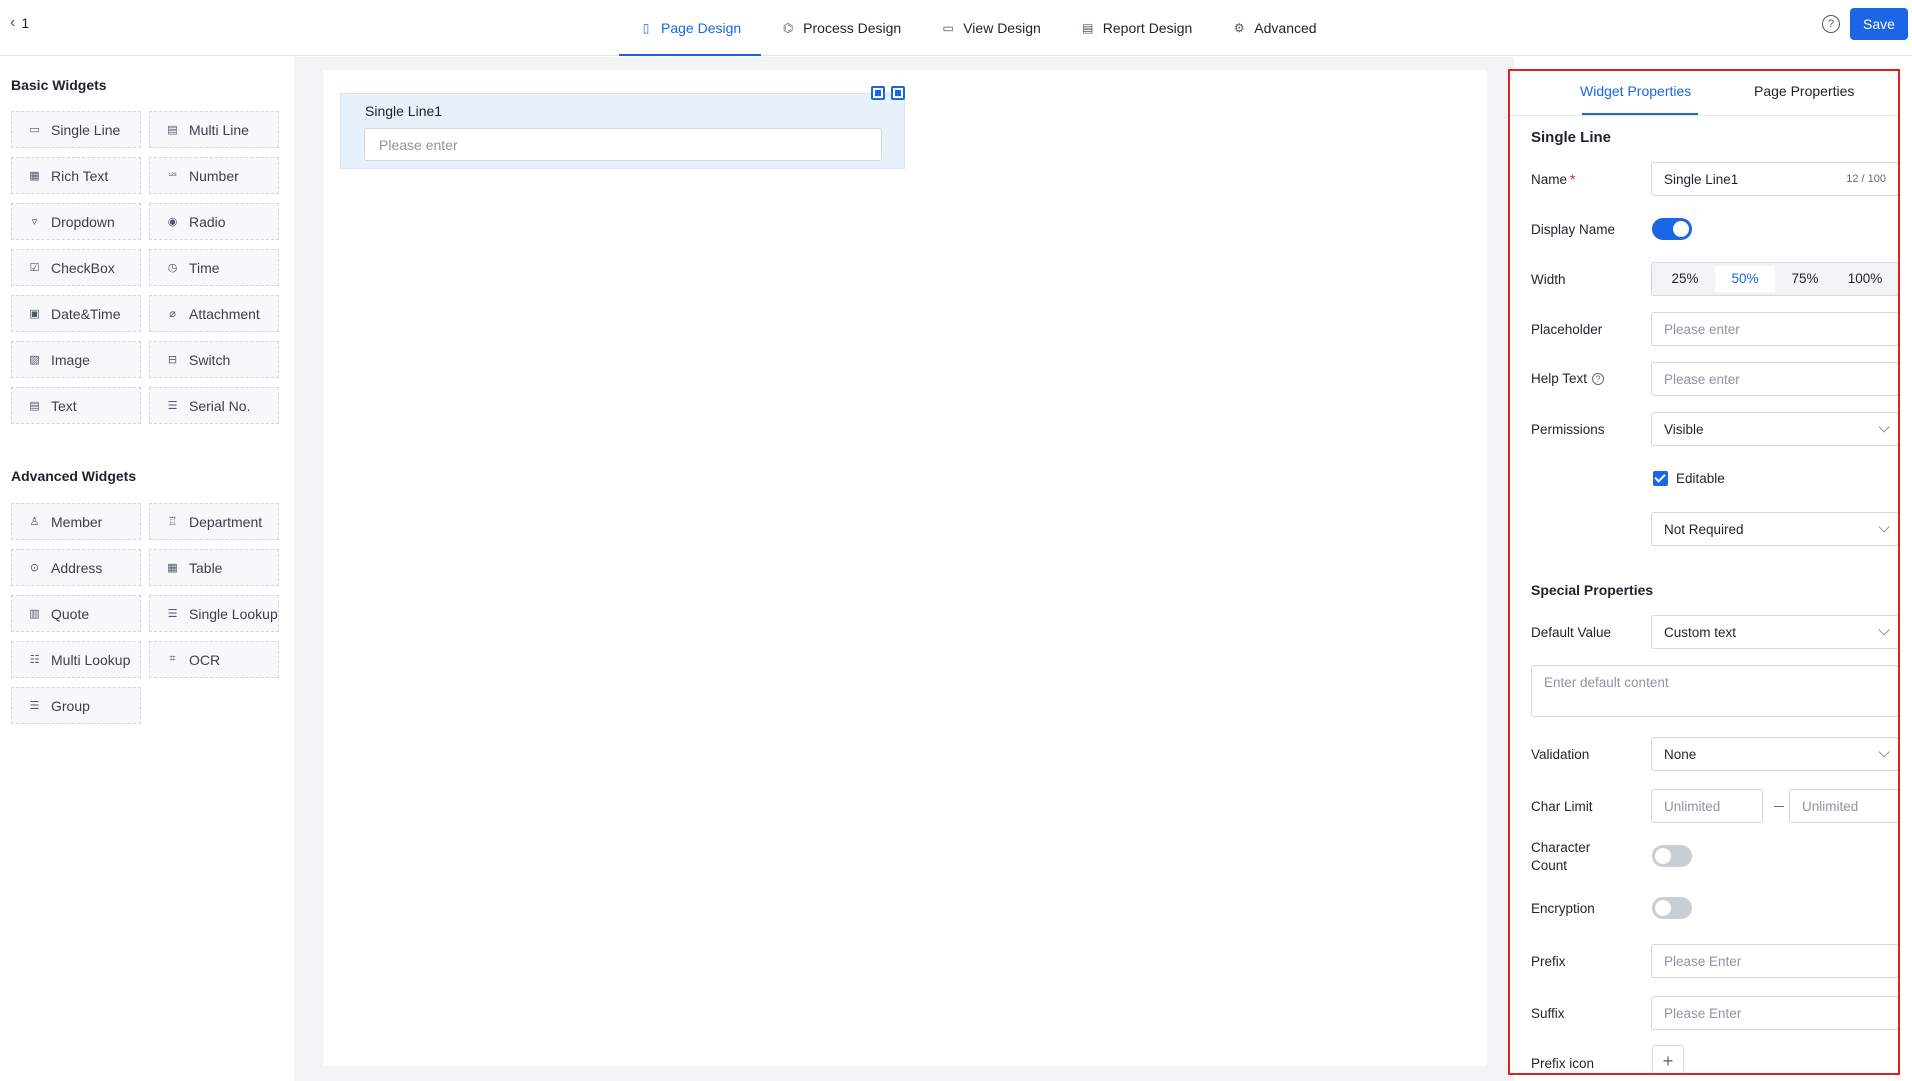 This screenshot has height=1081, width=1912. I want to click on tab-widget-properties: Widget Properties, so click(1635, 91).